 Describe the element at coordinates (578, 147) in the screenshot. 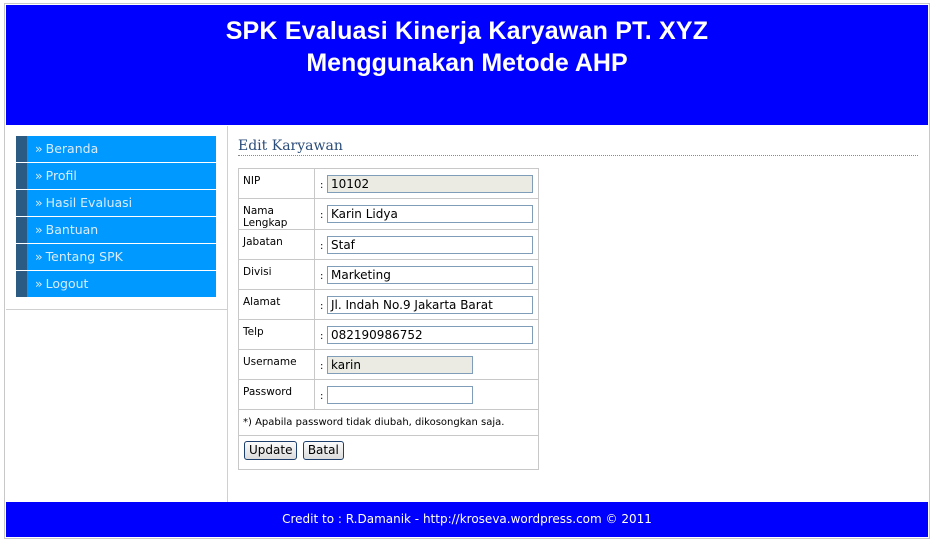

I see `page-title: Edit Karyawan` at that location.